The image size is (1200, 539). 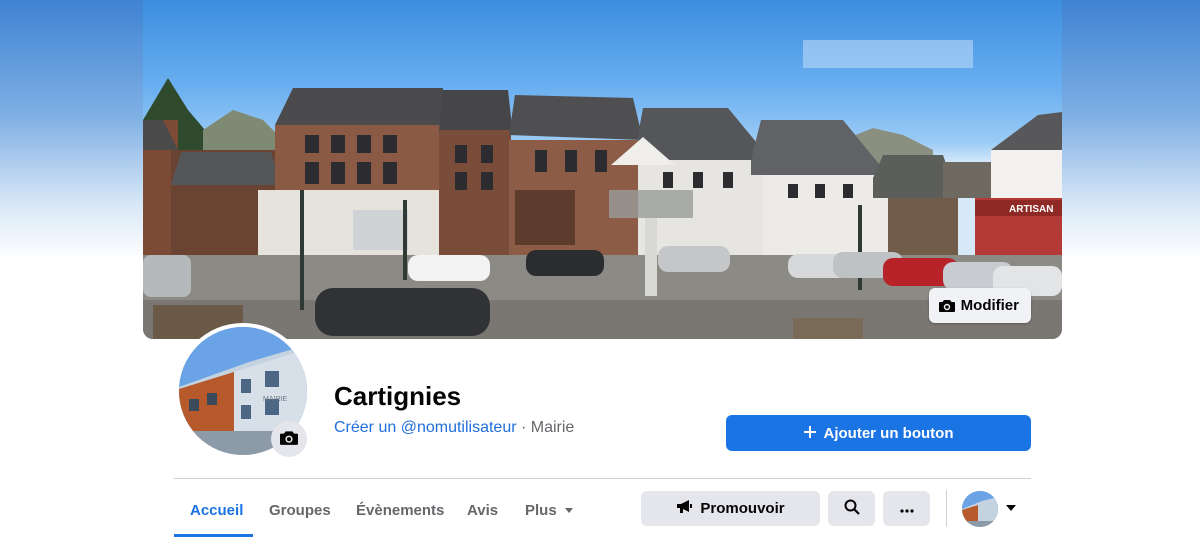 What do you see at coordinates (541, 510) in the screenshot?
I see `tab-label: Plus` at bounding box center [541, 510].